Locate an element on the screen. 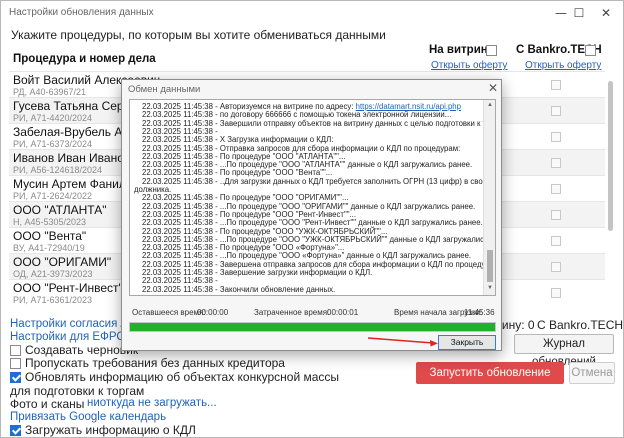 This screenshot has width=624, height=438. red-arrow-annotation is located at coordinates (402, 342).